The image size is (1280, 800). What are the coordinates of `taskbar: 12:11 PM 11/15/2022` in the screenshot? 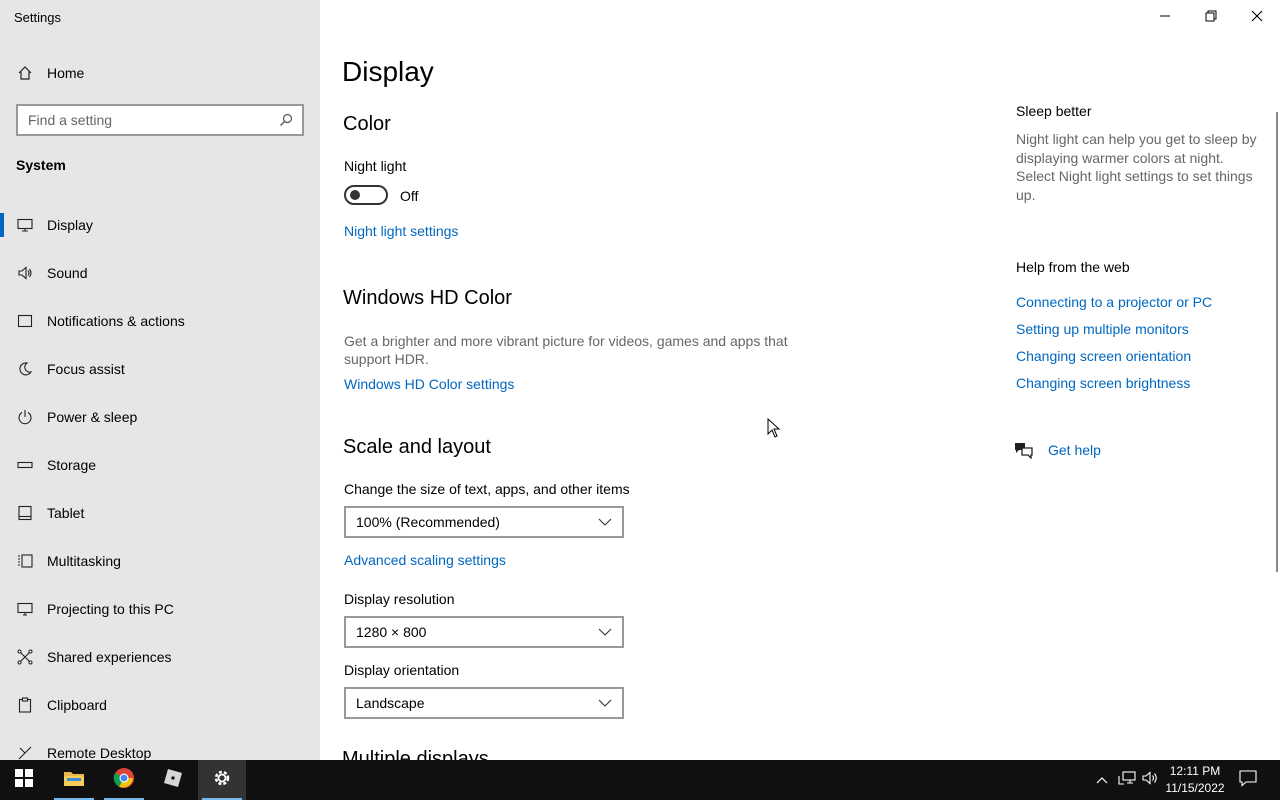 It's located at (640, 780).